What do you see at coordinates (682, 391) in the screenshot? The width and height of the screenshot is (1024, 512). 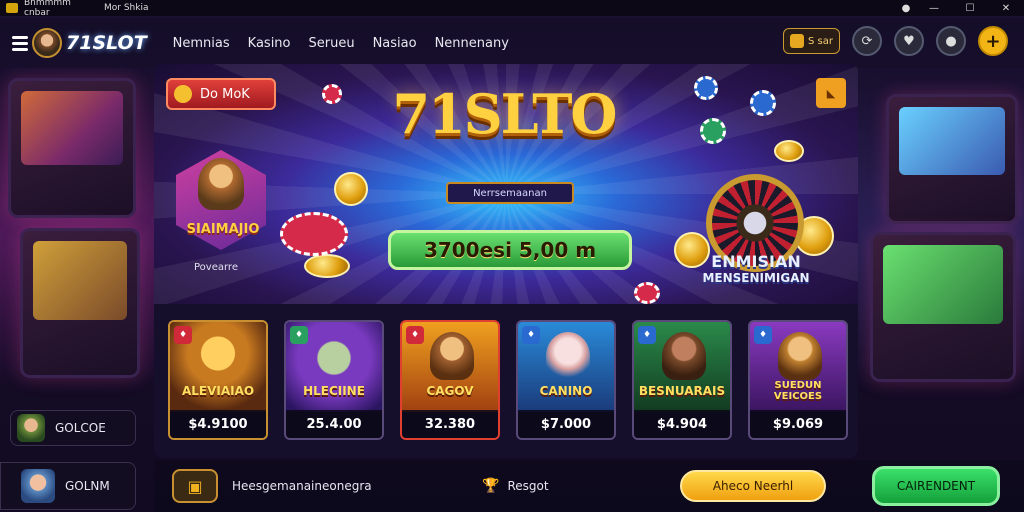 I see `game-card-title: BESNUARAIS` at bounding box center [682, 391].